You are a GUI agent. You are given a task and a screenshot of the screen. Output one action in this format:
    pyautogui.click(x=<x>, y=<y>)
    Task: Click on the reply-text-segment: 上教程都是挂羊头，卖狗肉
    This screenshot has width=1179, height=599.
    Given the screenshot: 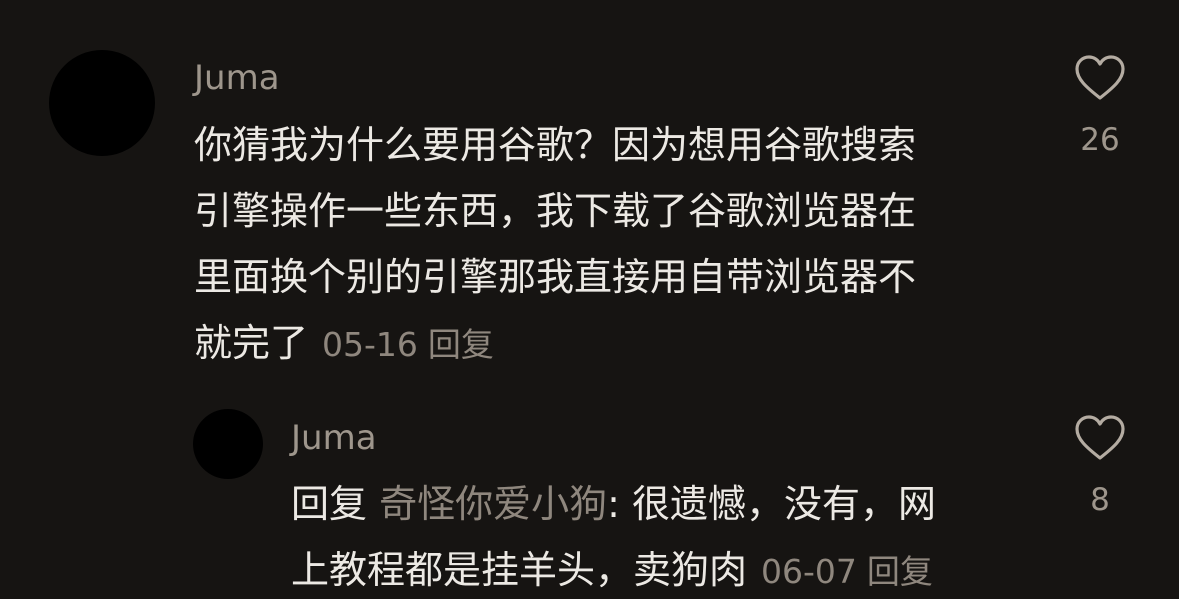 What is the action you would take?
    pyautogui.click(x=519, y=570)
    